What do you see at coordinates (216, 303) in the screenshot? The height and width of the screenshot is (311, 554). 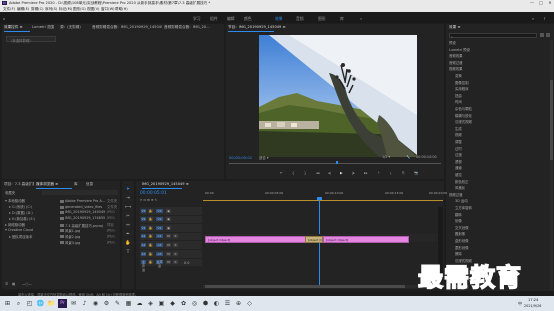 I see `app-icon: ◐` at bounding box center [216, 303].